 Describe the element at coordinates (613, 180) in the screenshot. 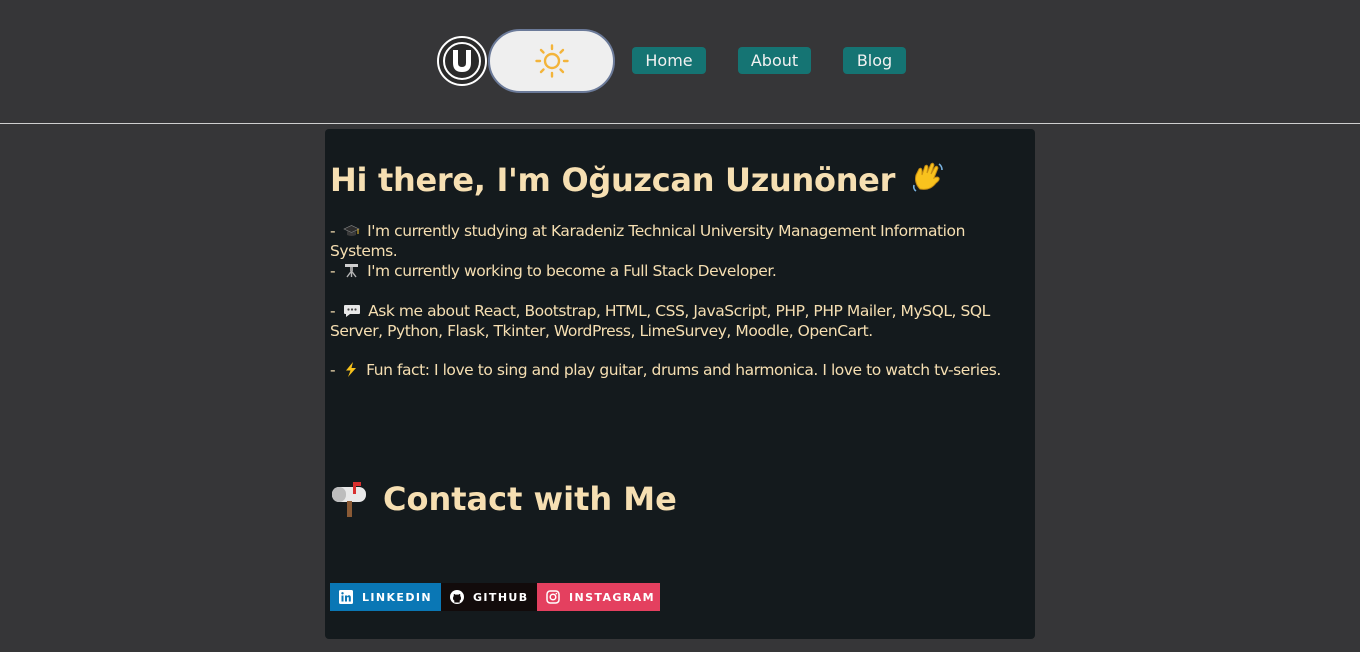

I see `page-title-text: Hi there, I'm Oğuzcan Uzunöner` at that location.